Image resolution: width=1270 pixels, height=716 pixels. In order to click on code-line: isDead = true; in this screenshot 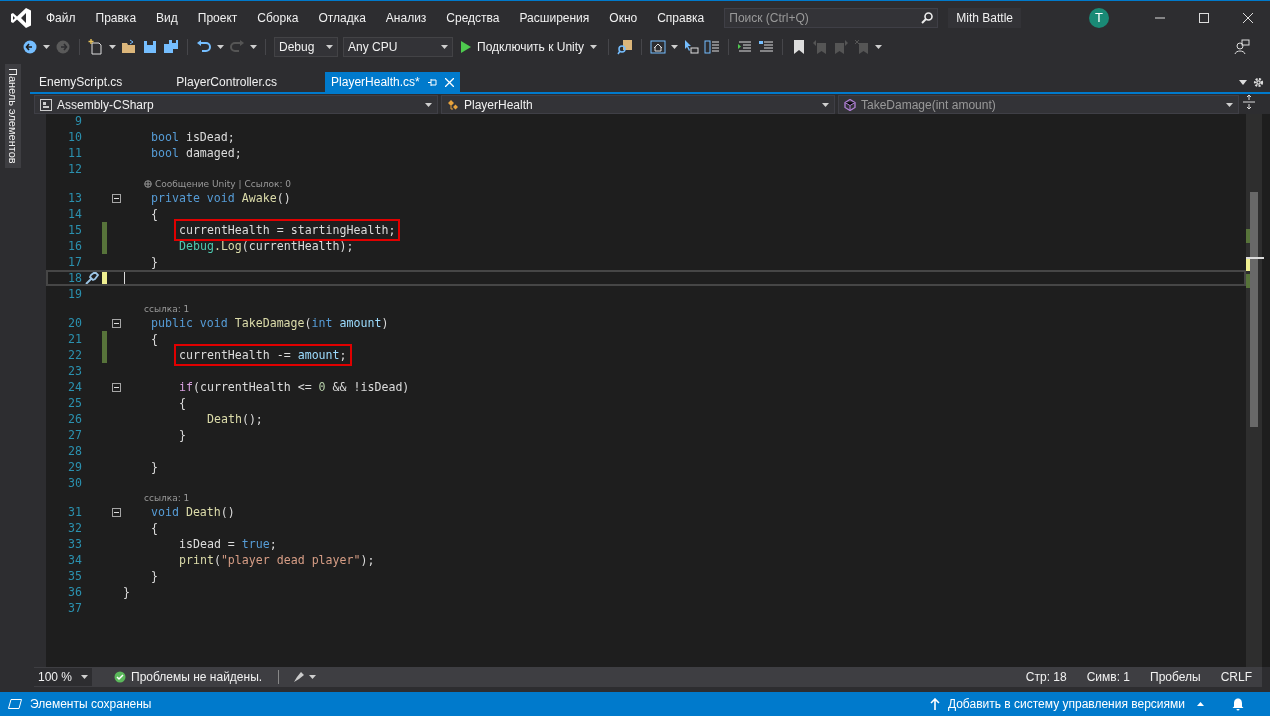, I will do `click(228, 544)`.